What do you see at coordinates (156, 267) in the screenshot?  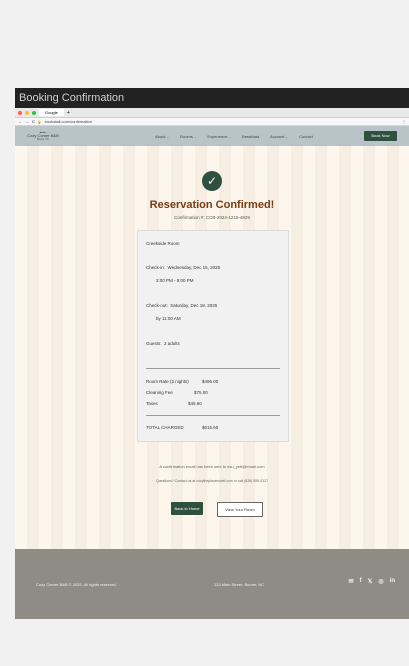 I see `checkin-label: Check-in:` at bounding box center [156, 267].